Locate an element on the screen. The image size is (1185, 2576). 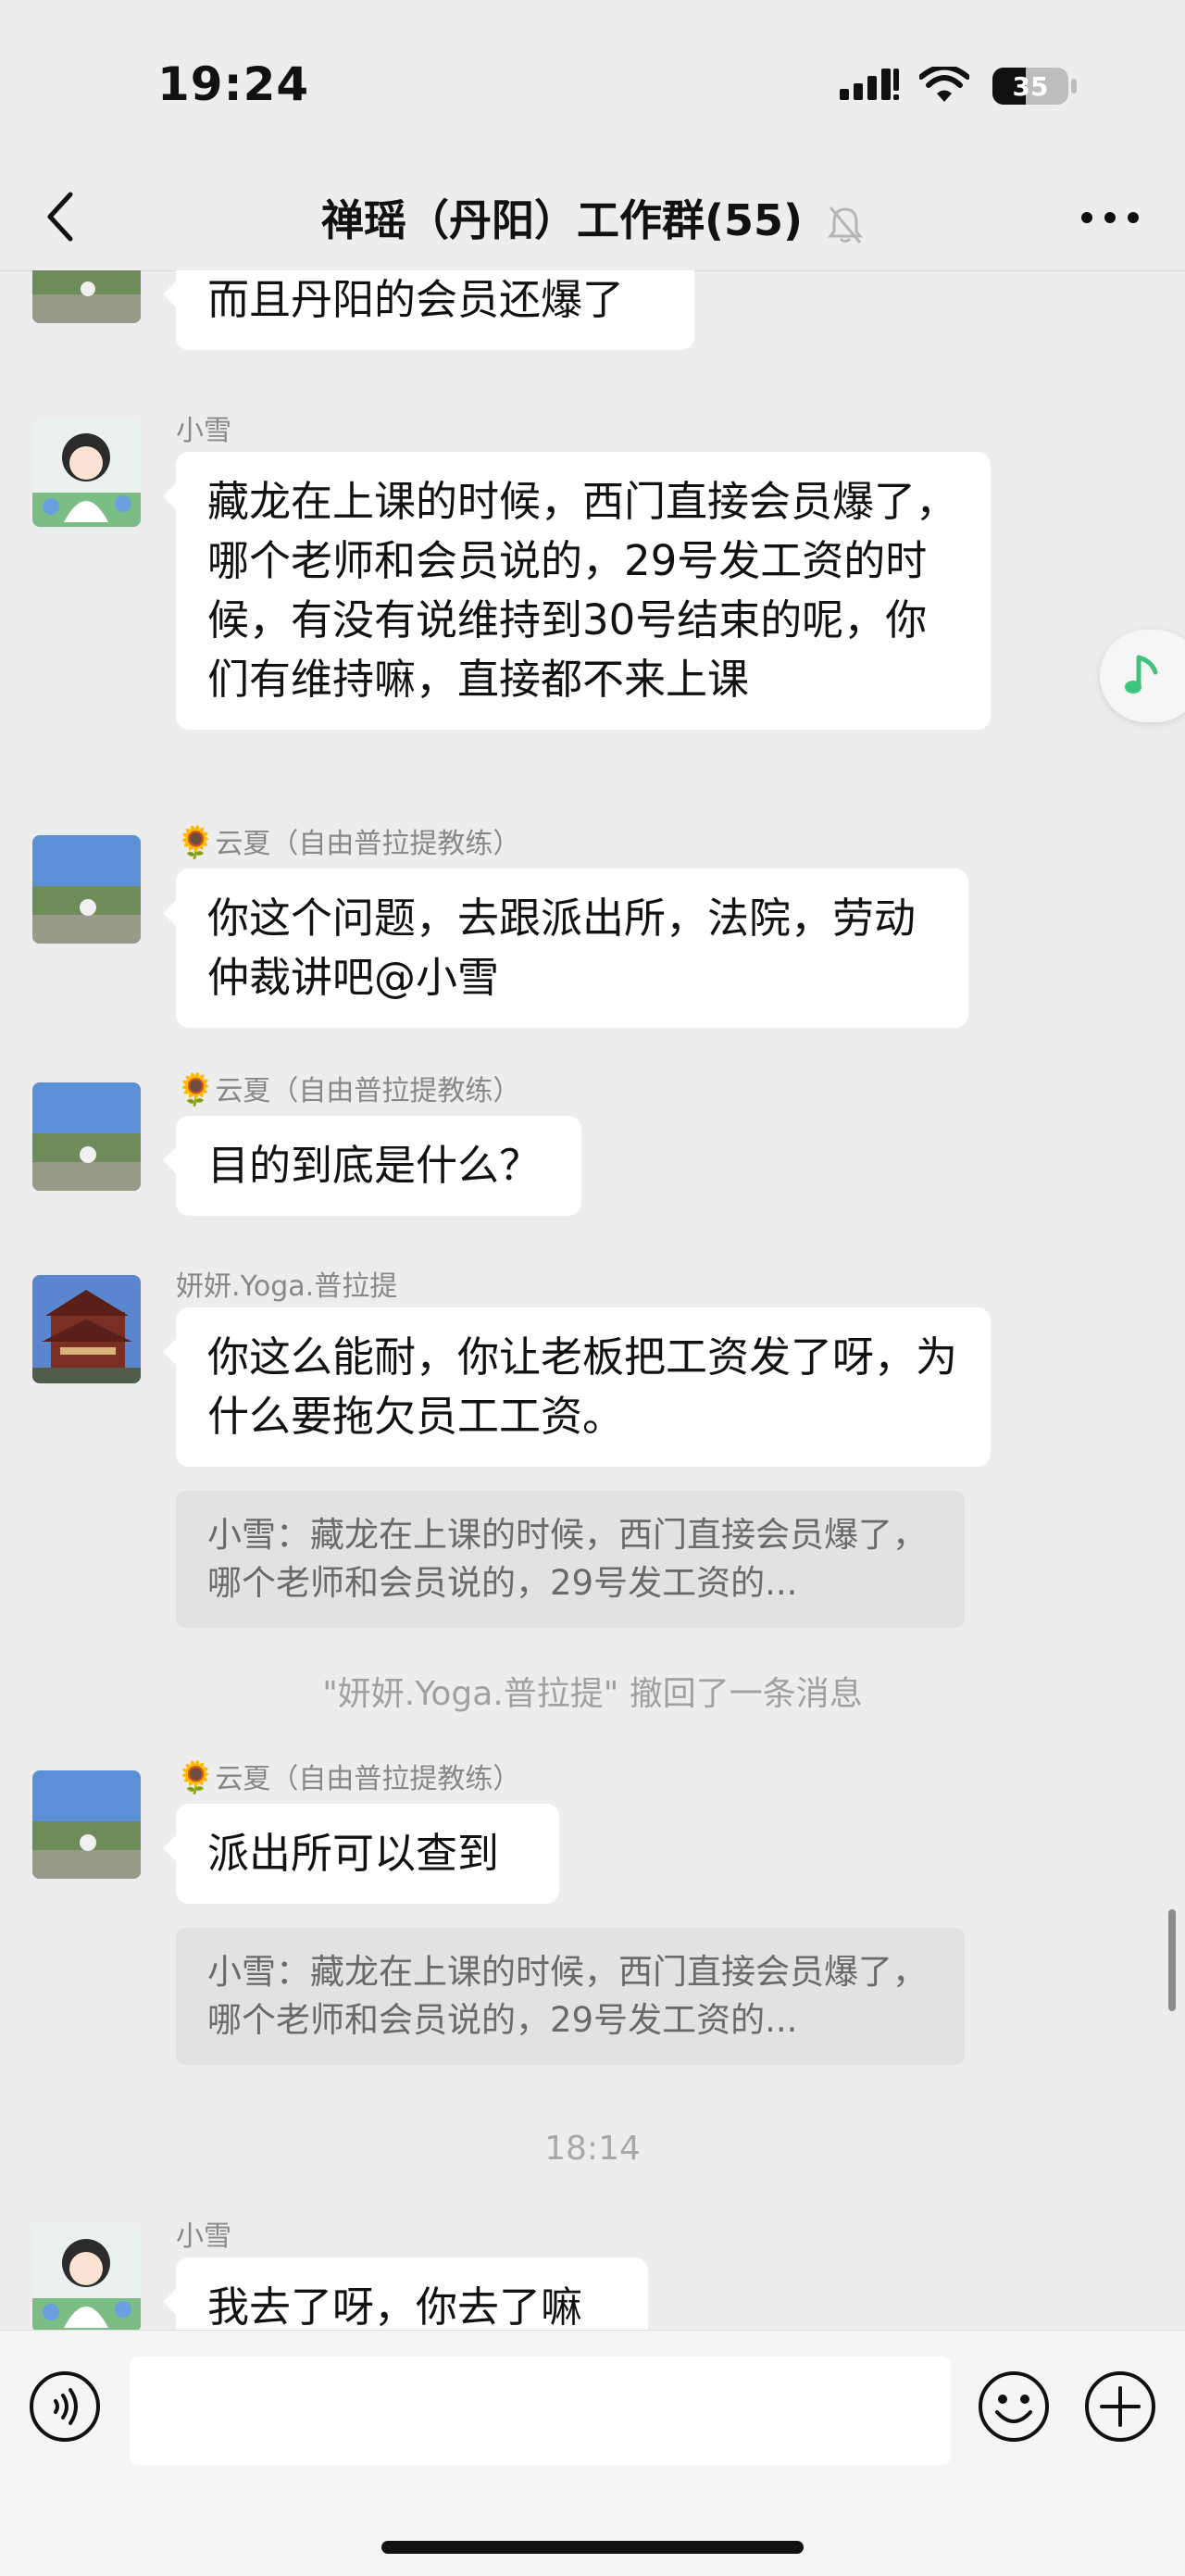
message-text: 派出所可以查到 is located at coordinates (353, 1853).